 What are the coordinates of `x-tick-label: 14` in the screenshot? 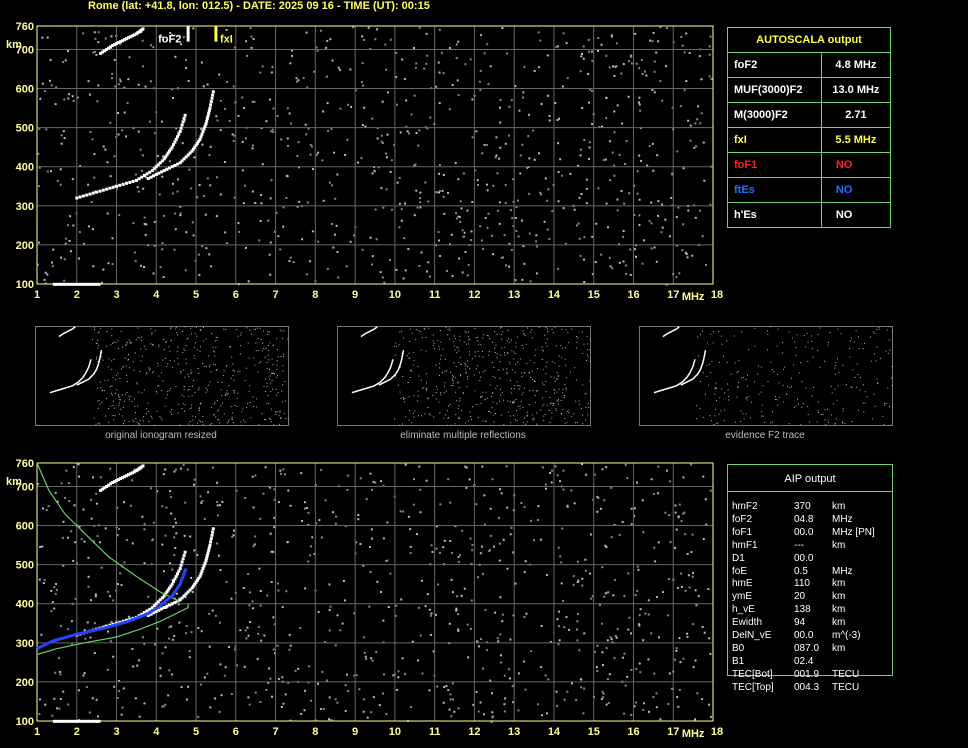 It's located at (554, 732).